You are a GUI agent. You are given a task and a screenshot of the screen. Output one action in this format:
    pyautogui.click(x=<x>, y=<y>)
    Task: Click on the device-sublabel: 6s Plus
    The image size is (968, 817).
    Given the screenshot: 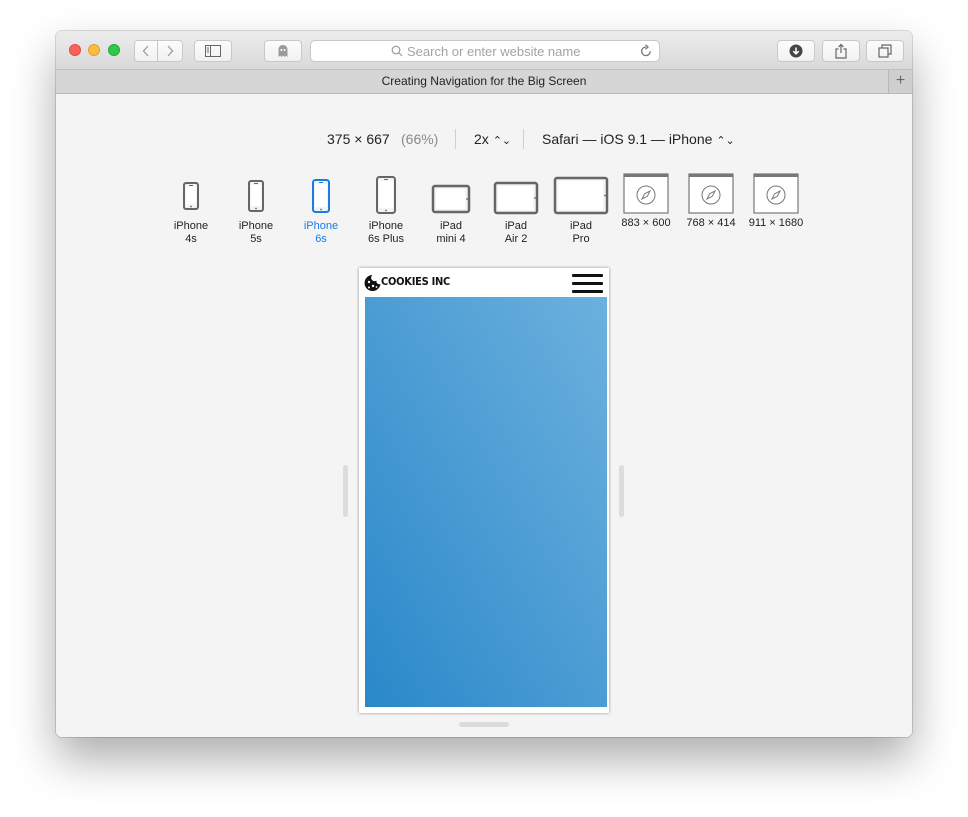 What is the action you would take?
    pyautogui.click(x=386, y=239)
    